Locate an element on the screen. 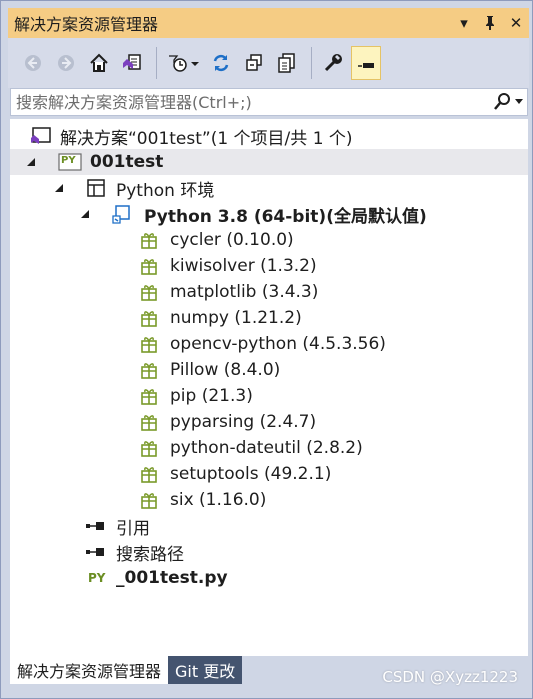 The width and height of the screenshot is (533, 699). search-icon is located at coordinates (508, 102).